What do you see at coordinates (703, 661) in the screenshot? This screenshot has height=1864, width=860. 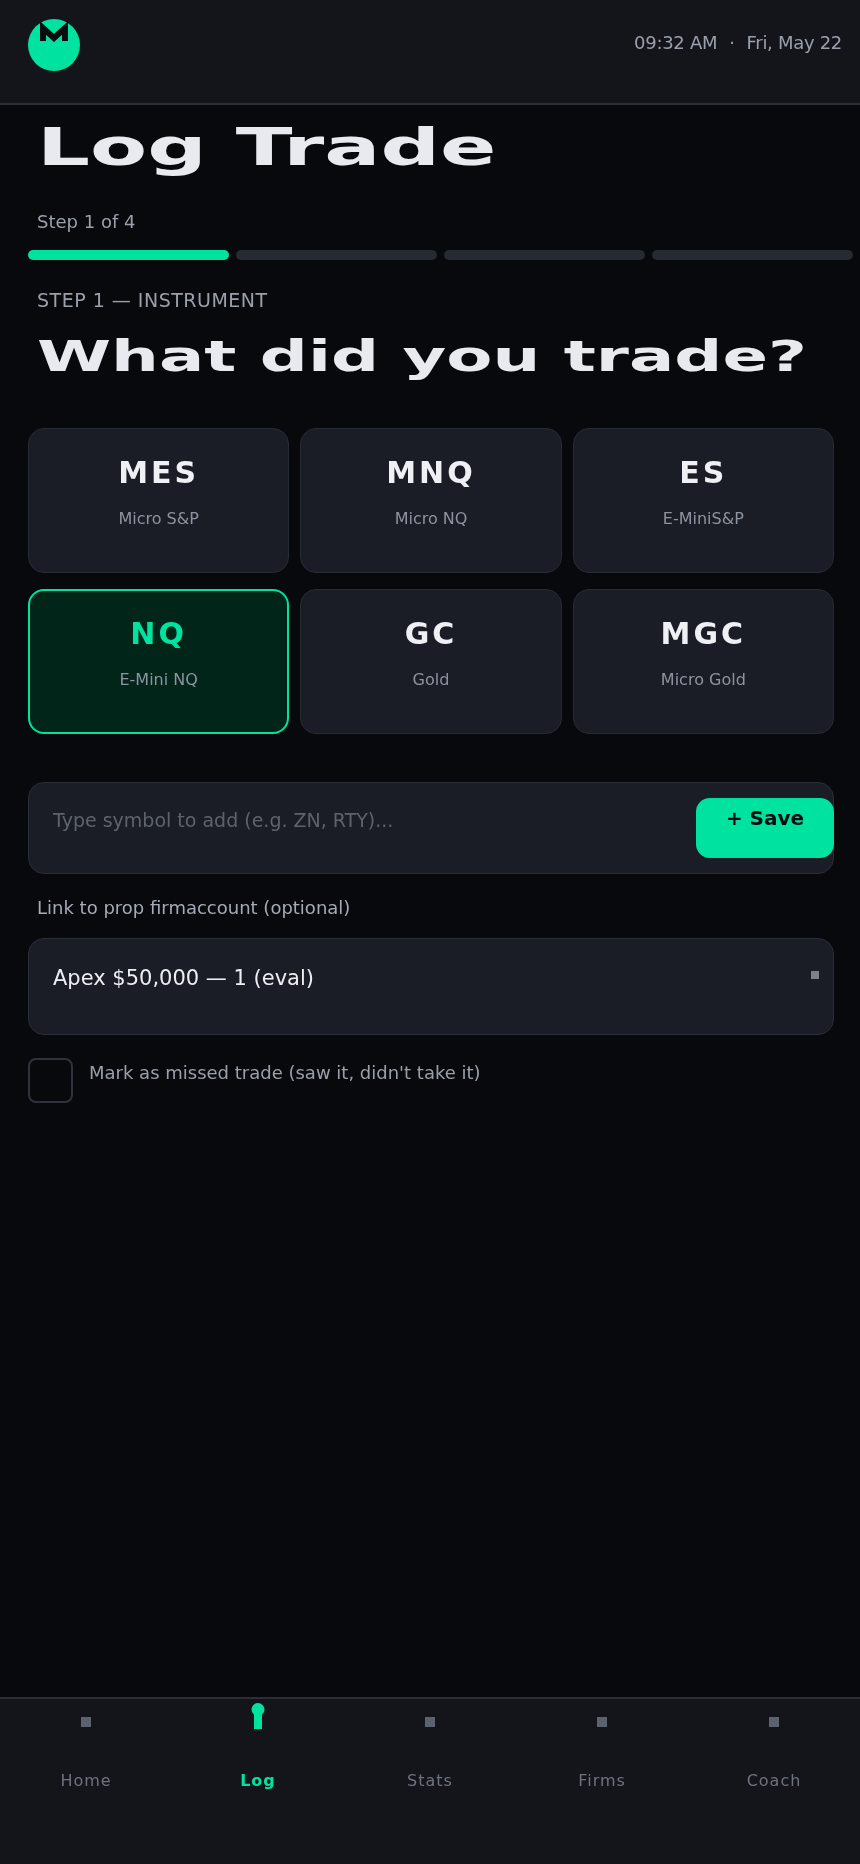 I see `instrument-card: MGC Micro Gold` at bounding box center [703, 661].